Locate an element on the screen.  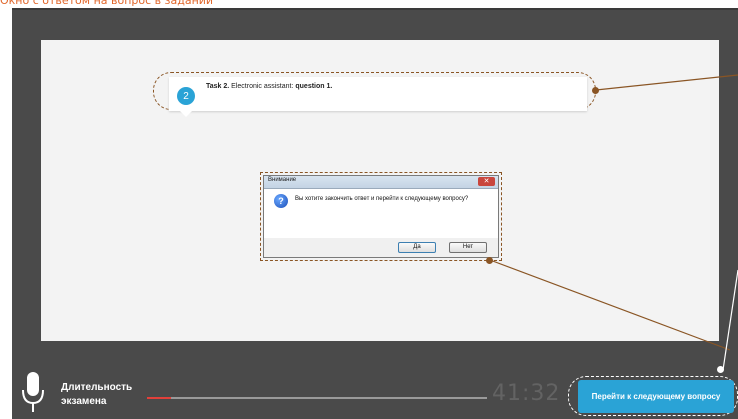
next-question-button: Перейти к следующему вопросу is located at coordinates (656, 396).